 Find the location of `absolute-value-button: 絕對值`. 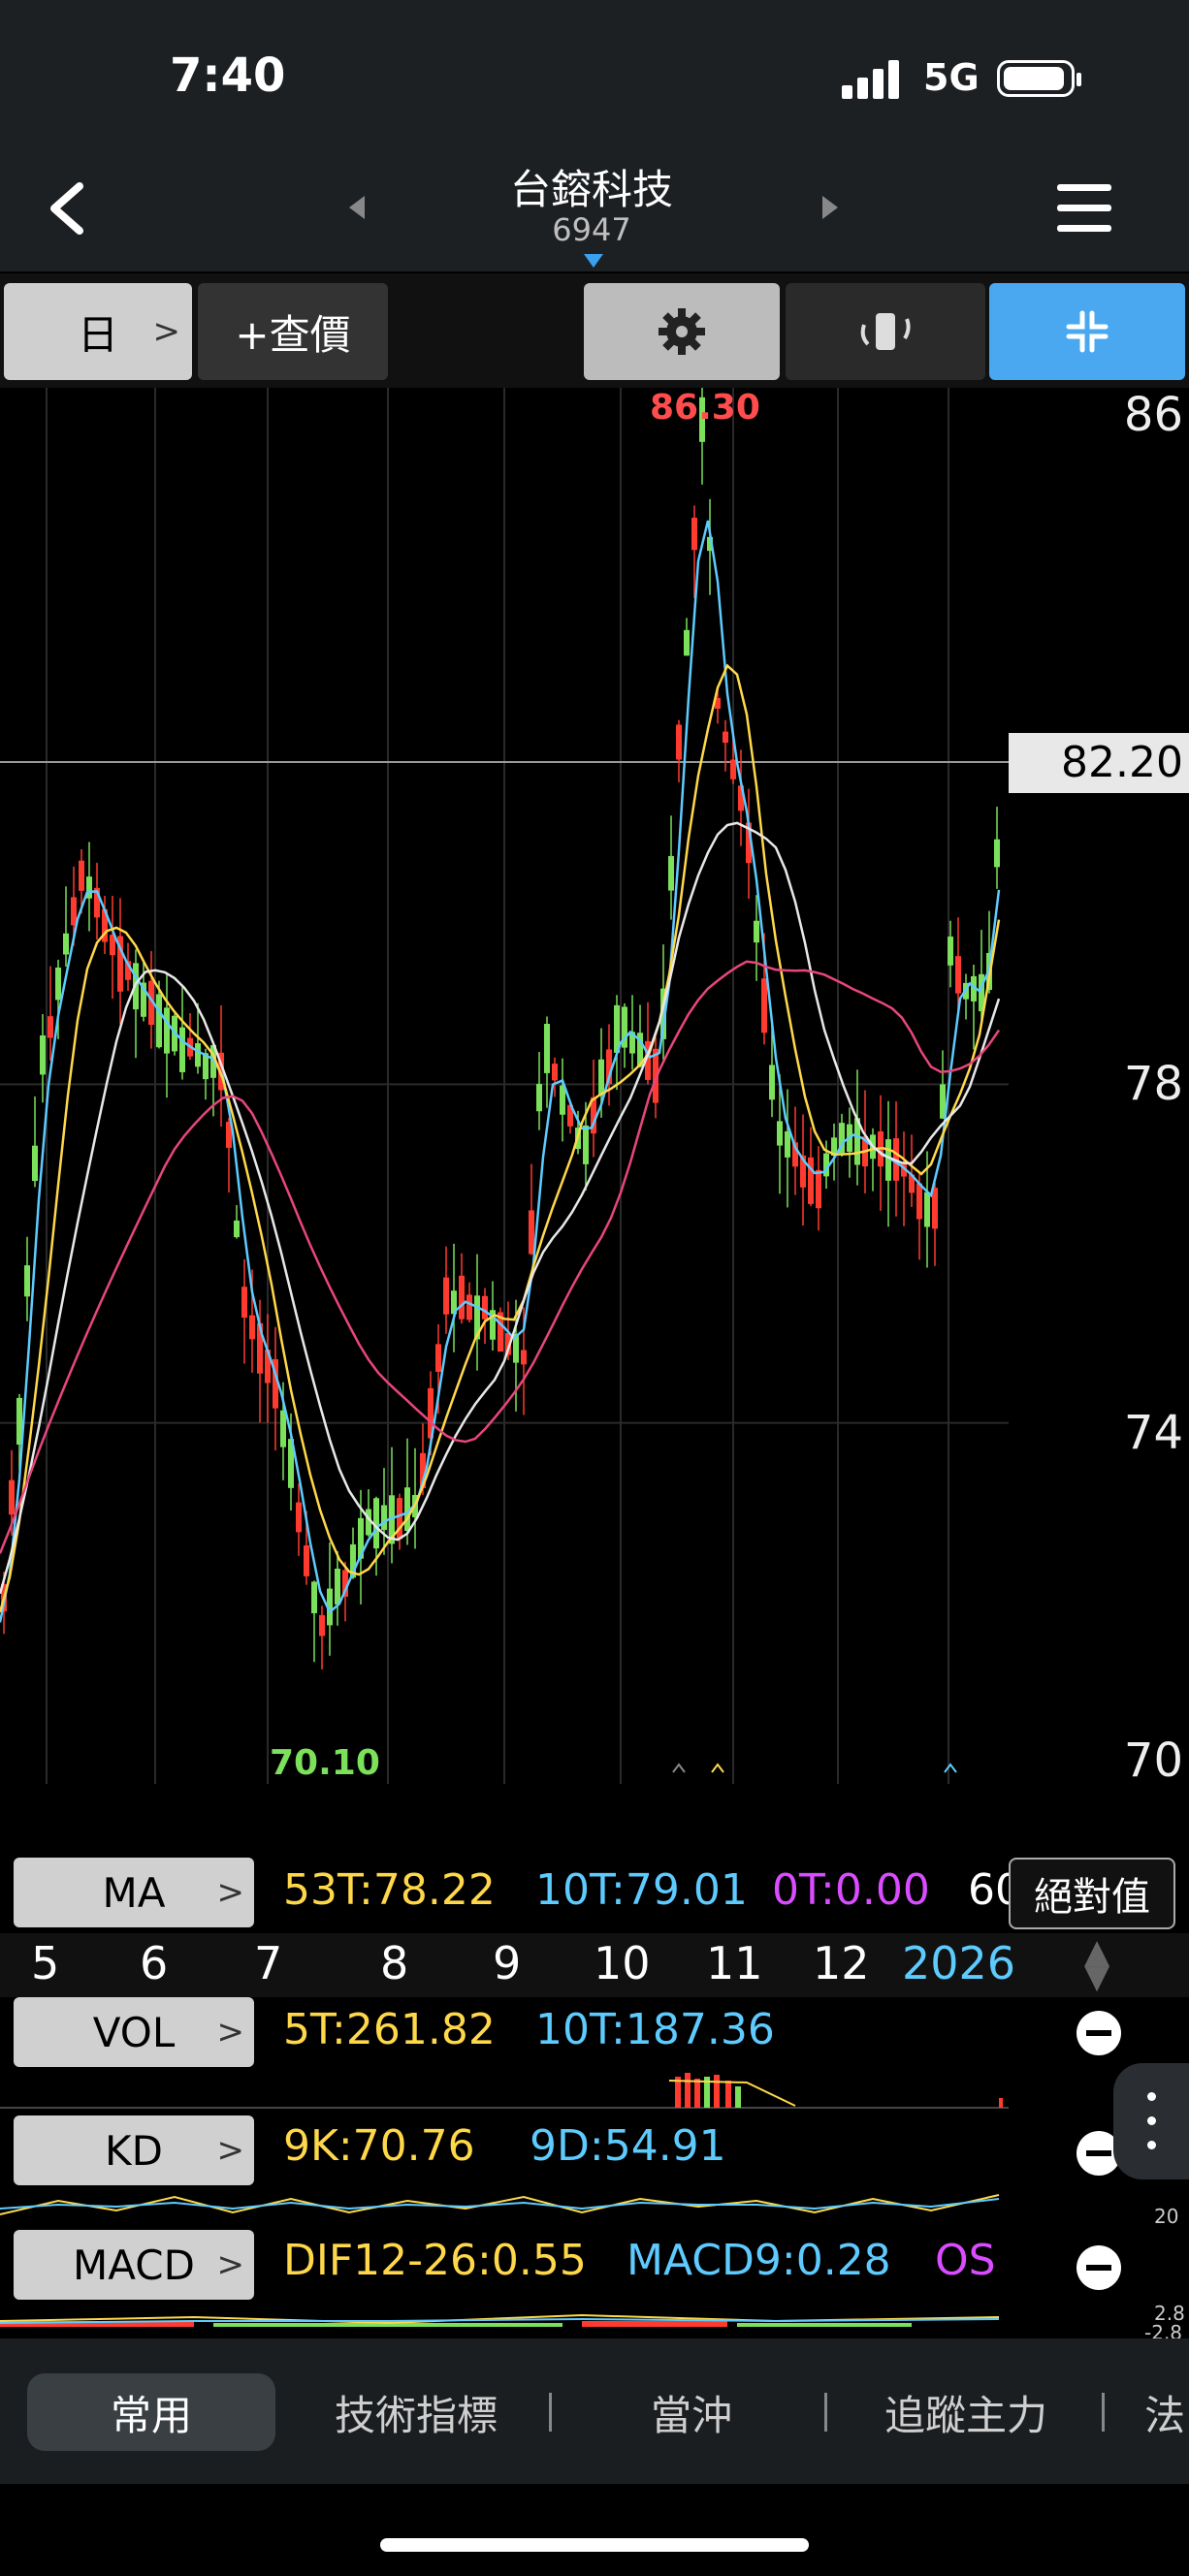

absolute-value-button: 絕對值 is located at coordinates (1092, 1894).